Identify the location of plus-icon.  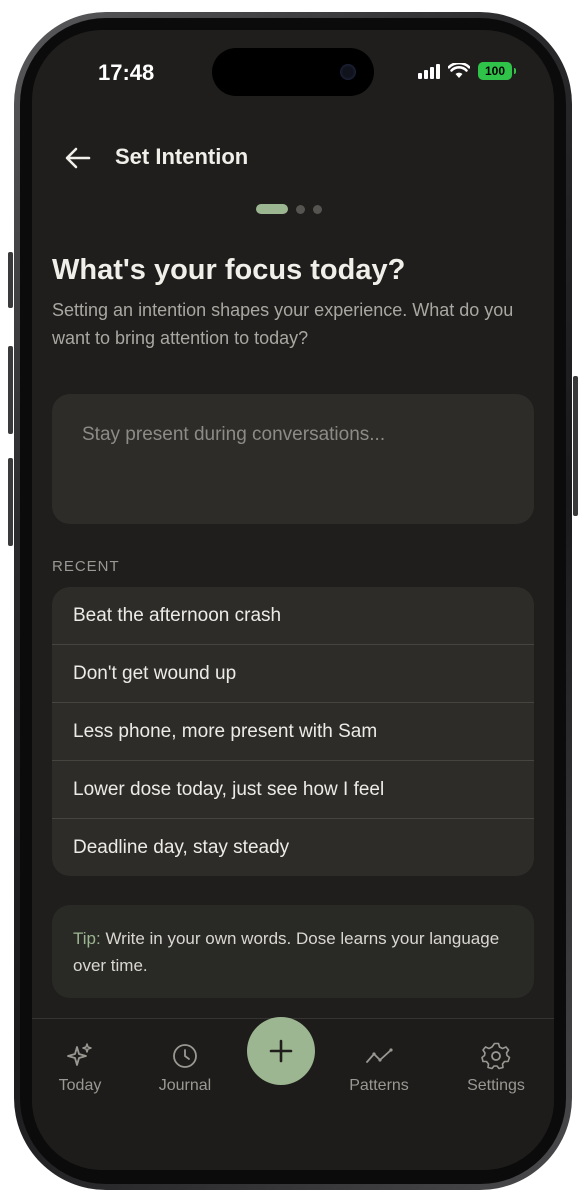
(281, 1051).